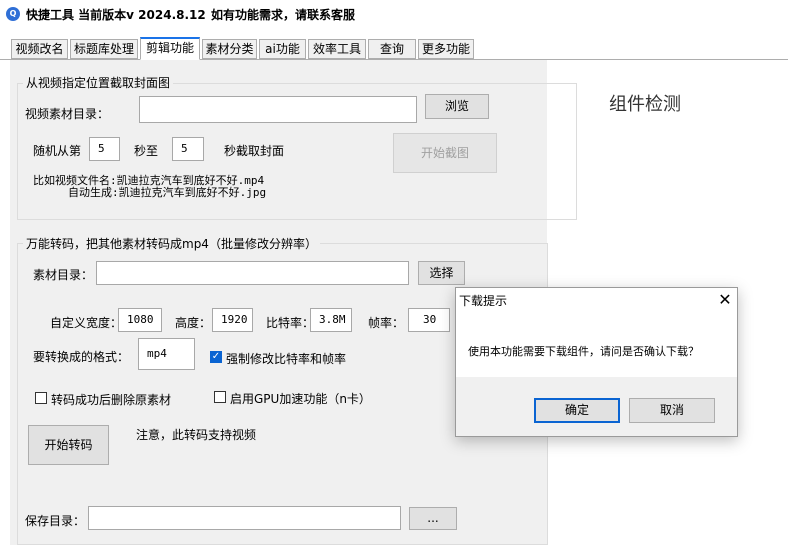 Image resolution: width=788 pixels, height=545 pixels. I want to click on seconds-capture-label: 秒截取封面, so click(254, 151).